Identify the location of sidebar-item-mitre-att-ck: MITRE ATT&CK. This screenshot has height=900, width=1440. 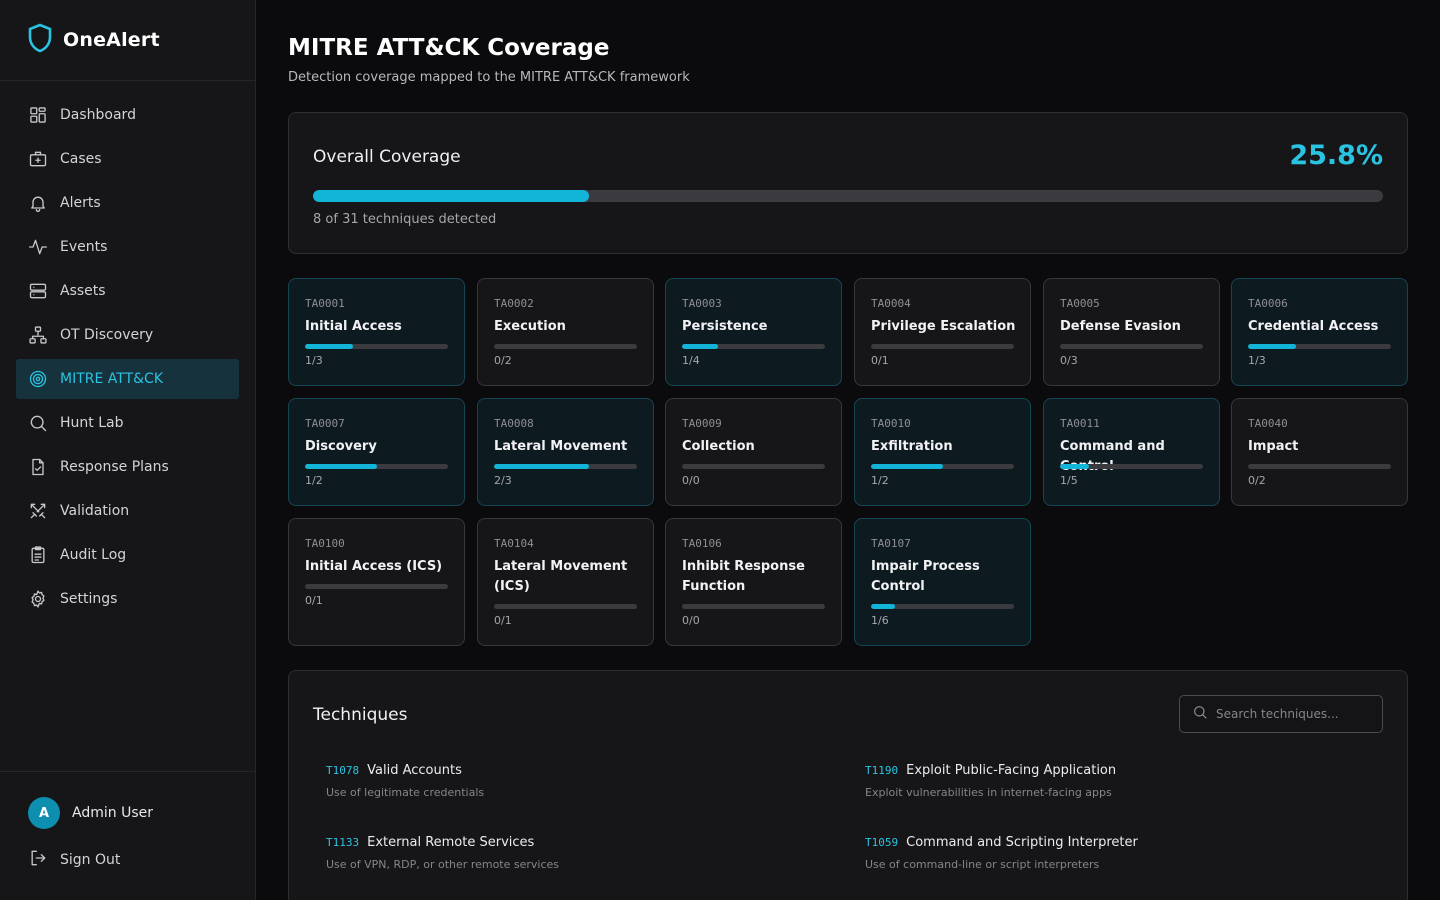
(127, 379).